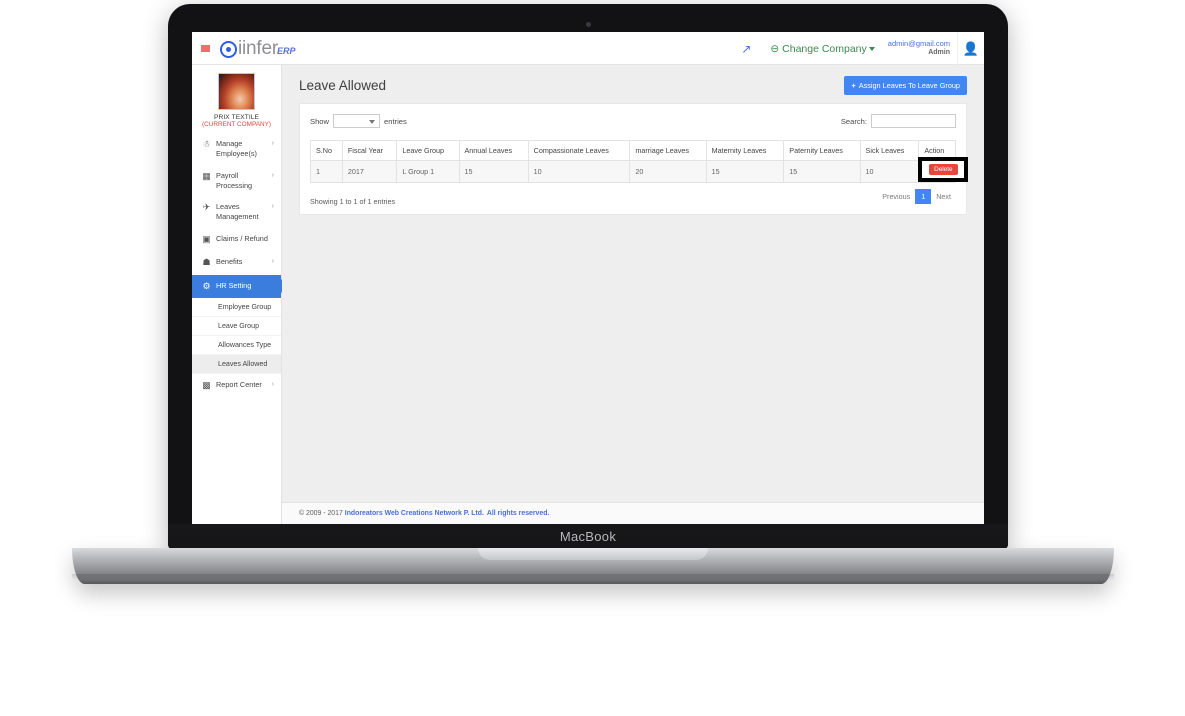 The image size is (1185, 716). I want to click on table-controls: Show entries Search:, so click(633, 124).